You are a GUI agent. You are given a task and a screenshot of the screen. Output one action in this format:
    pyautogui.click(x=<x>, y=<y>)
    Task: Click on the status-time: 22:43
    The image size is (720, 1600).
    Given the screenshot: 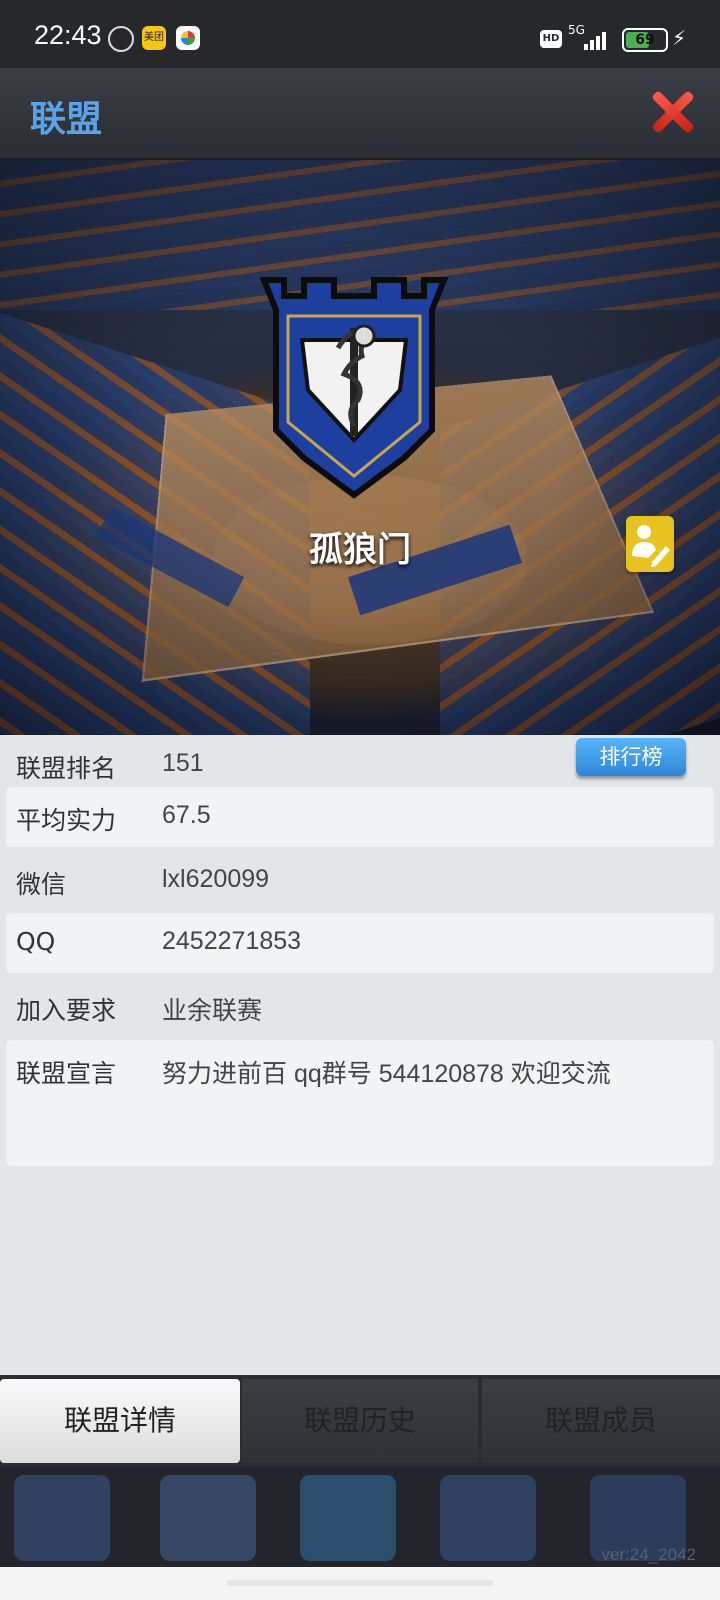 What is the action you would take?
    pyautogui.click(x=68, y=35)
    